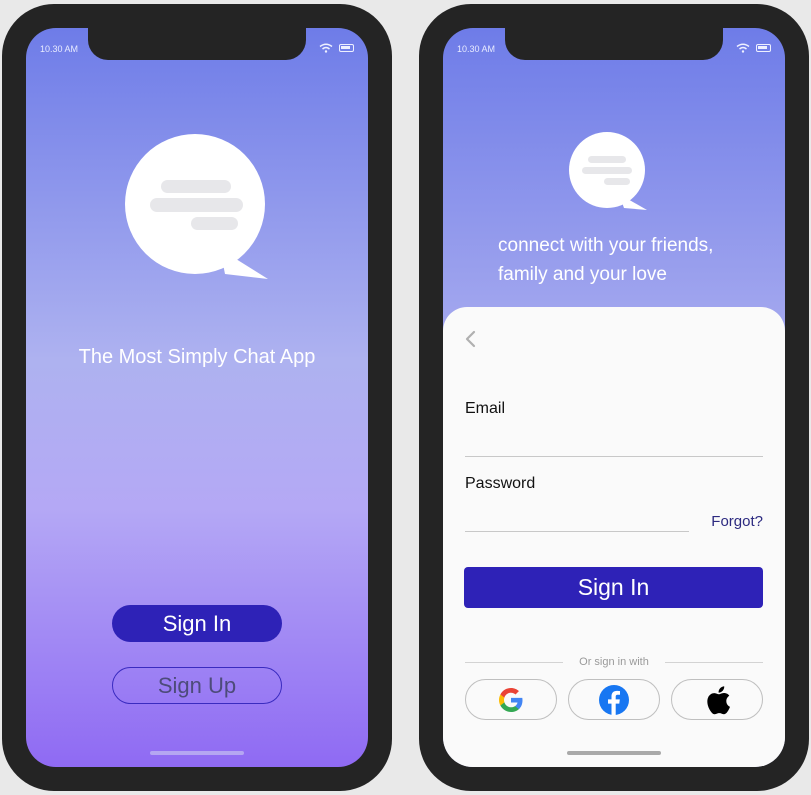 This screenshot has width=811, height=795. I want to click on google-sign-in-button, so click(511, 699).